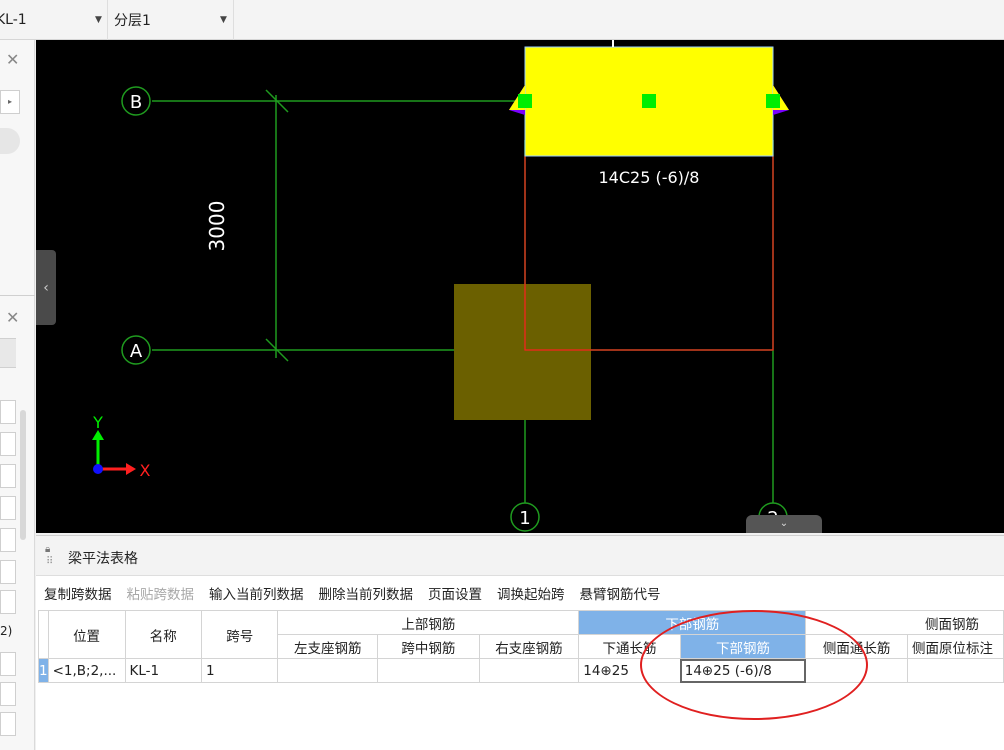 This screenshot has height=750, width=1004. I want to click on list-item-label: 2), so click(6, 631).